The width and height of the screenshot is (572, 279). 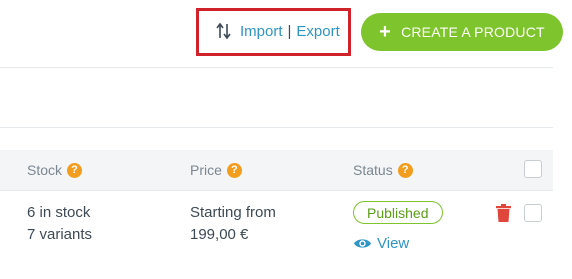 I want to click on column-header-status: Status ?, so click(x=383, y=170).